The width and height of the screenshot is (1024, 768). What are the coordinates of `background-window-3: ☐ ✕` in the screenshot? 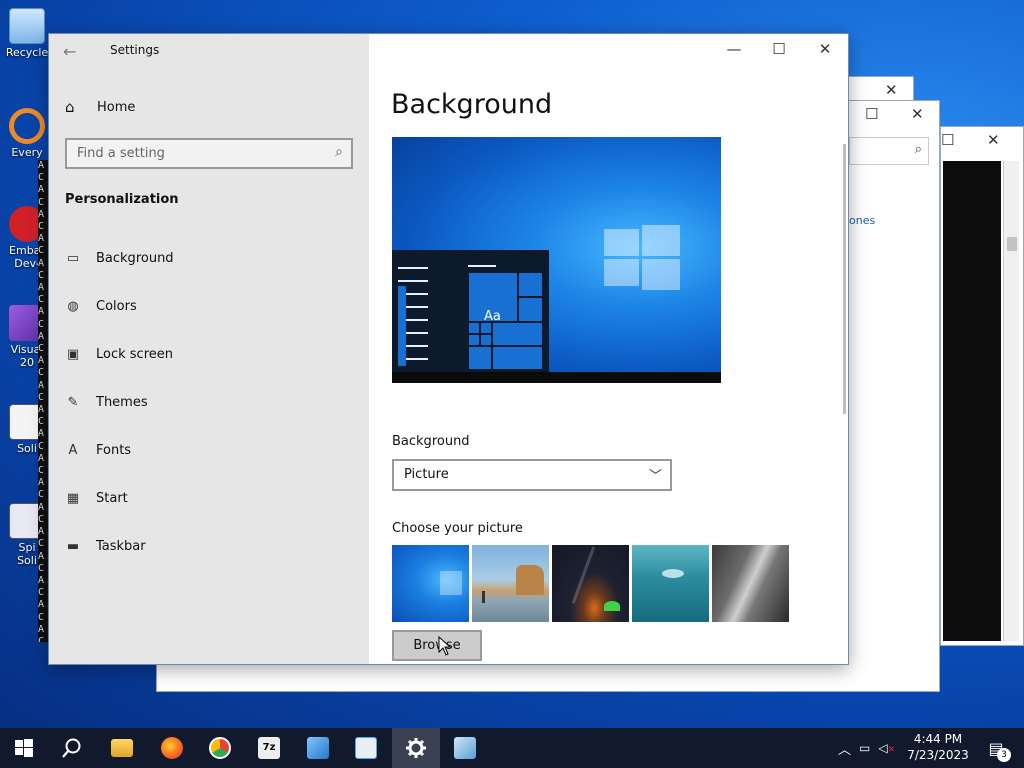 It's located at (982, 386).